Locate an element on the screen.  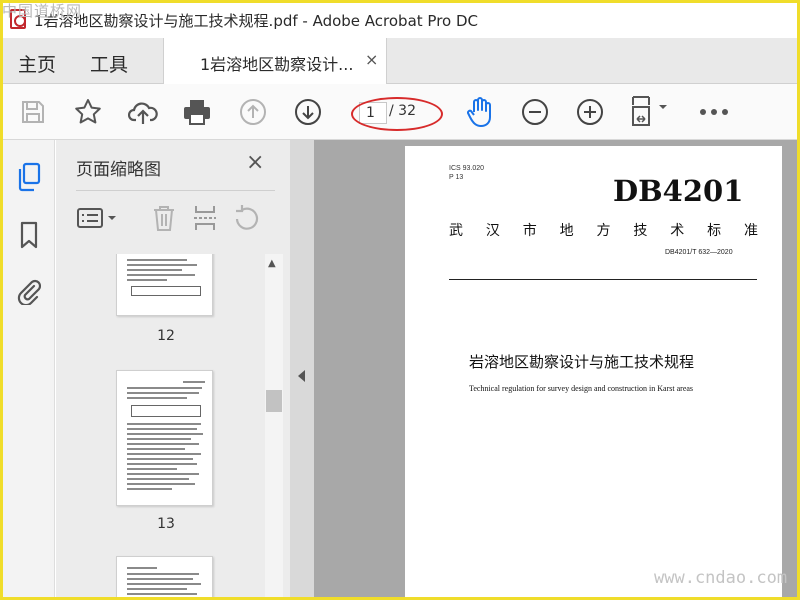
panel-title: 页面缩略图 is located at coordinates (118, 170).